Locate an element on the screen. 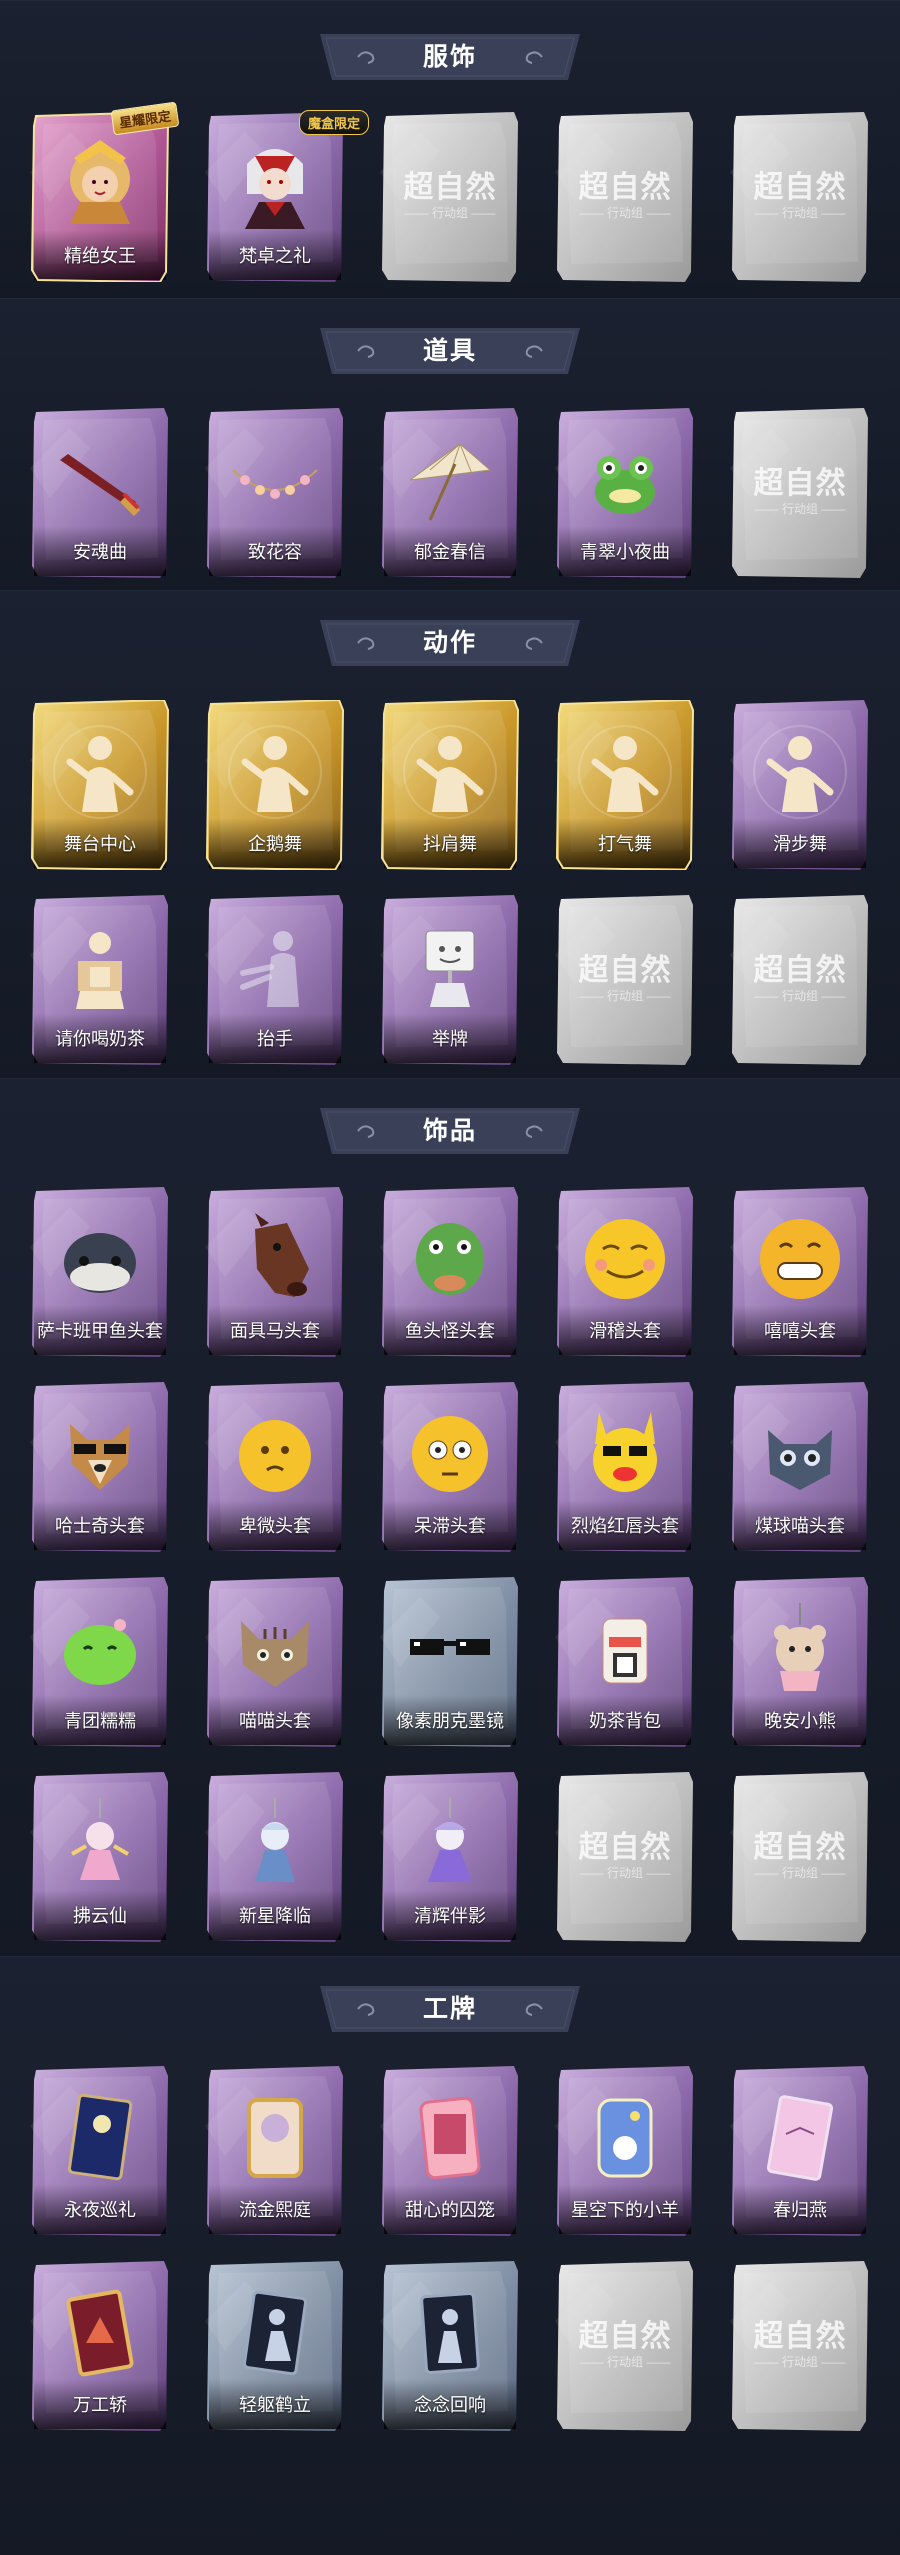 The width and height of the screenshot is (900, 2555). section-banner: 饰品 is located at coordinates (450, 1131).